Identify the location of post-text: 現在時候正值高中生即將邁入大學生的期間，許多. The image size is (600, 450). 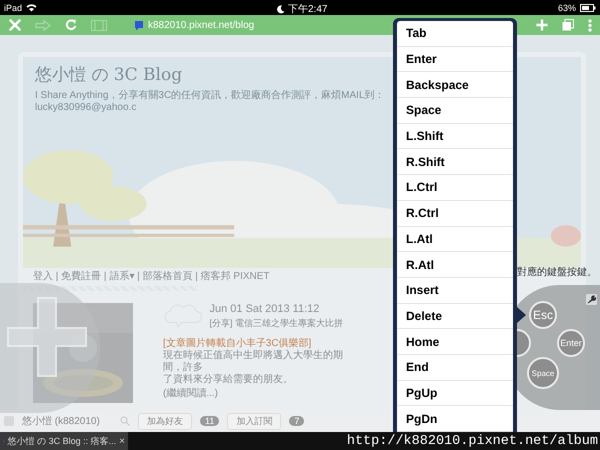
(253, 362).